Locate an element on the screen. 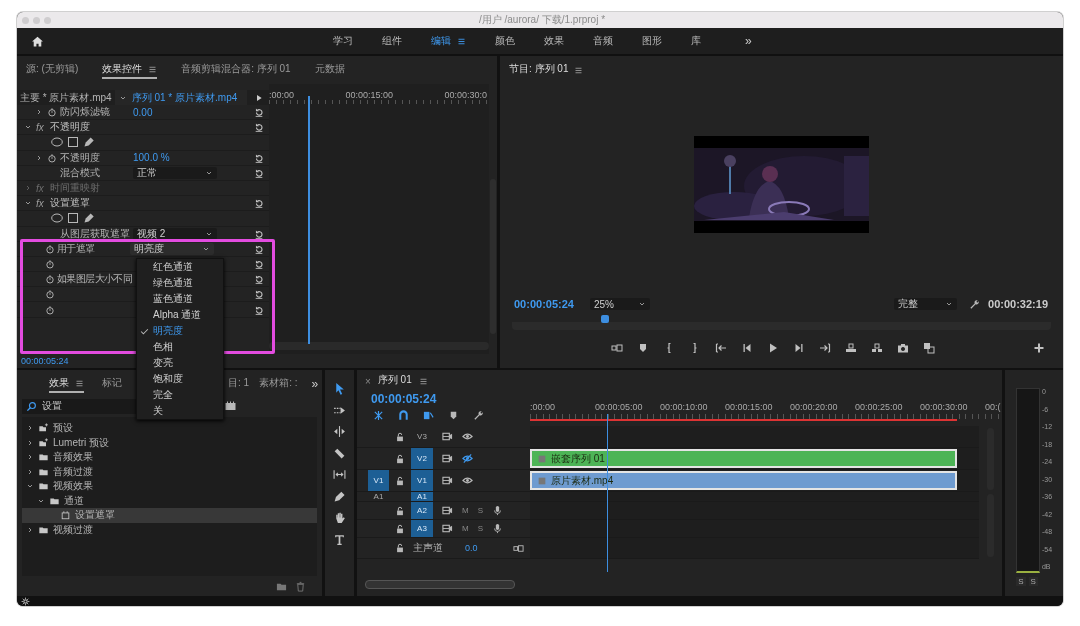 This screenshot has height=626, width=1080. workspace-tab: 组件 is located at coordinates (392, 41).